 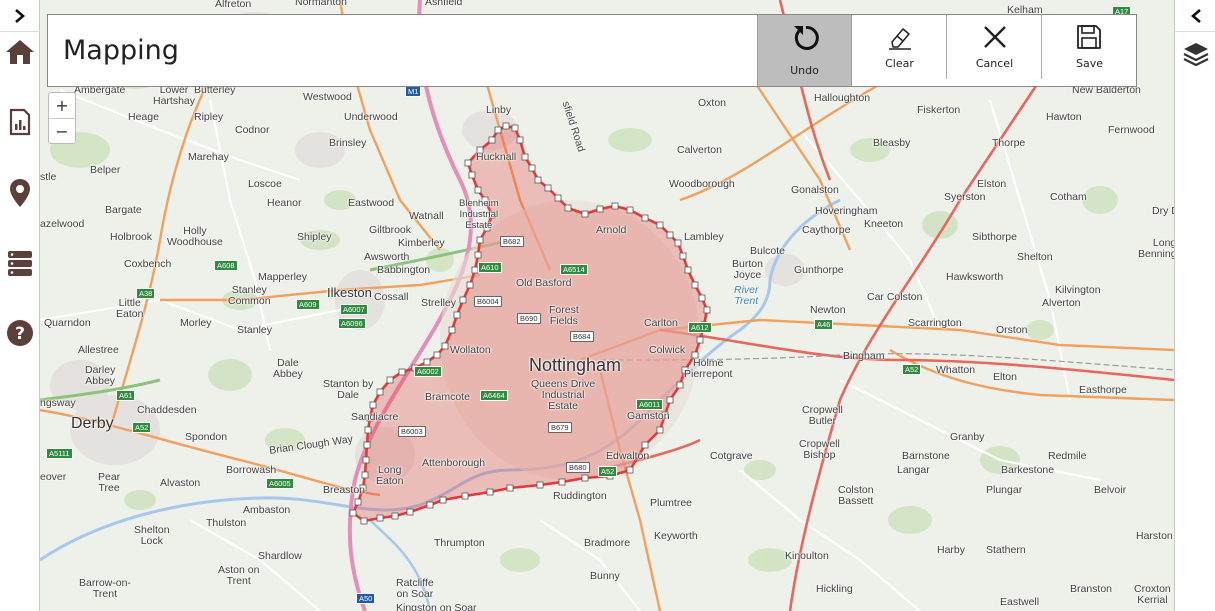 I want to click on expand-right-panel-button, so click(x=1195, y=16).